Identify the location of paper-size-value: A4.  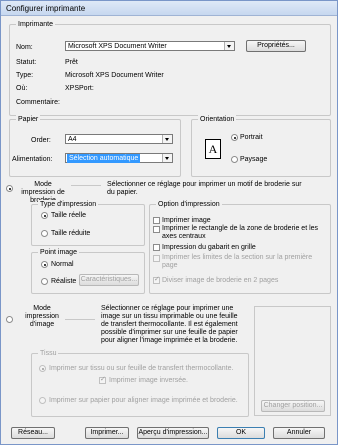
(72, 139).